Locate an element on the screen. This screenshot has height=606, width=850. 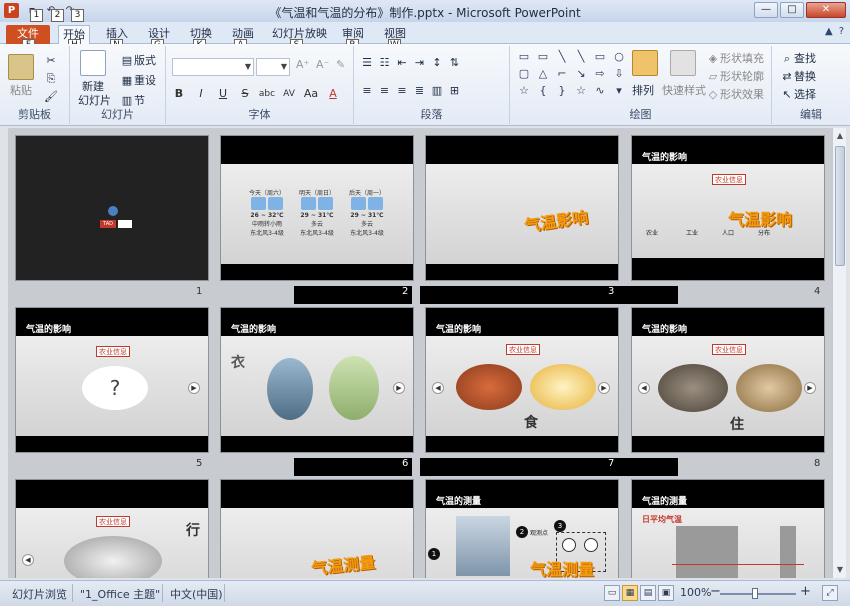
align-center-icon: ≡ is located at coordinates (385, 91).